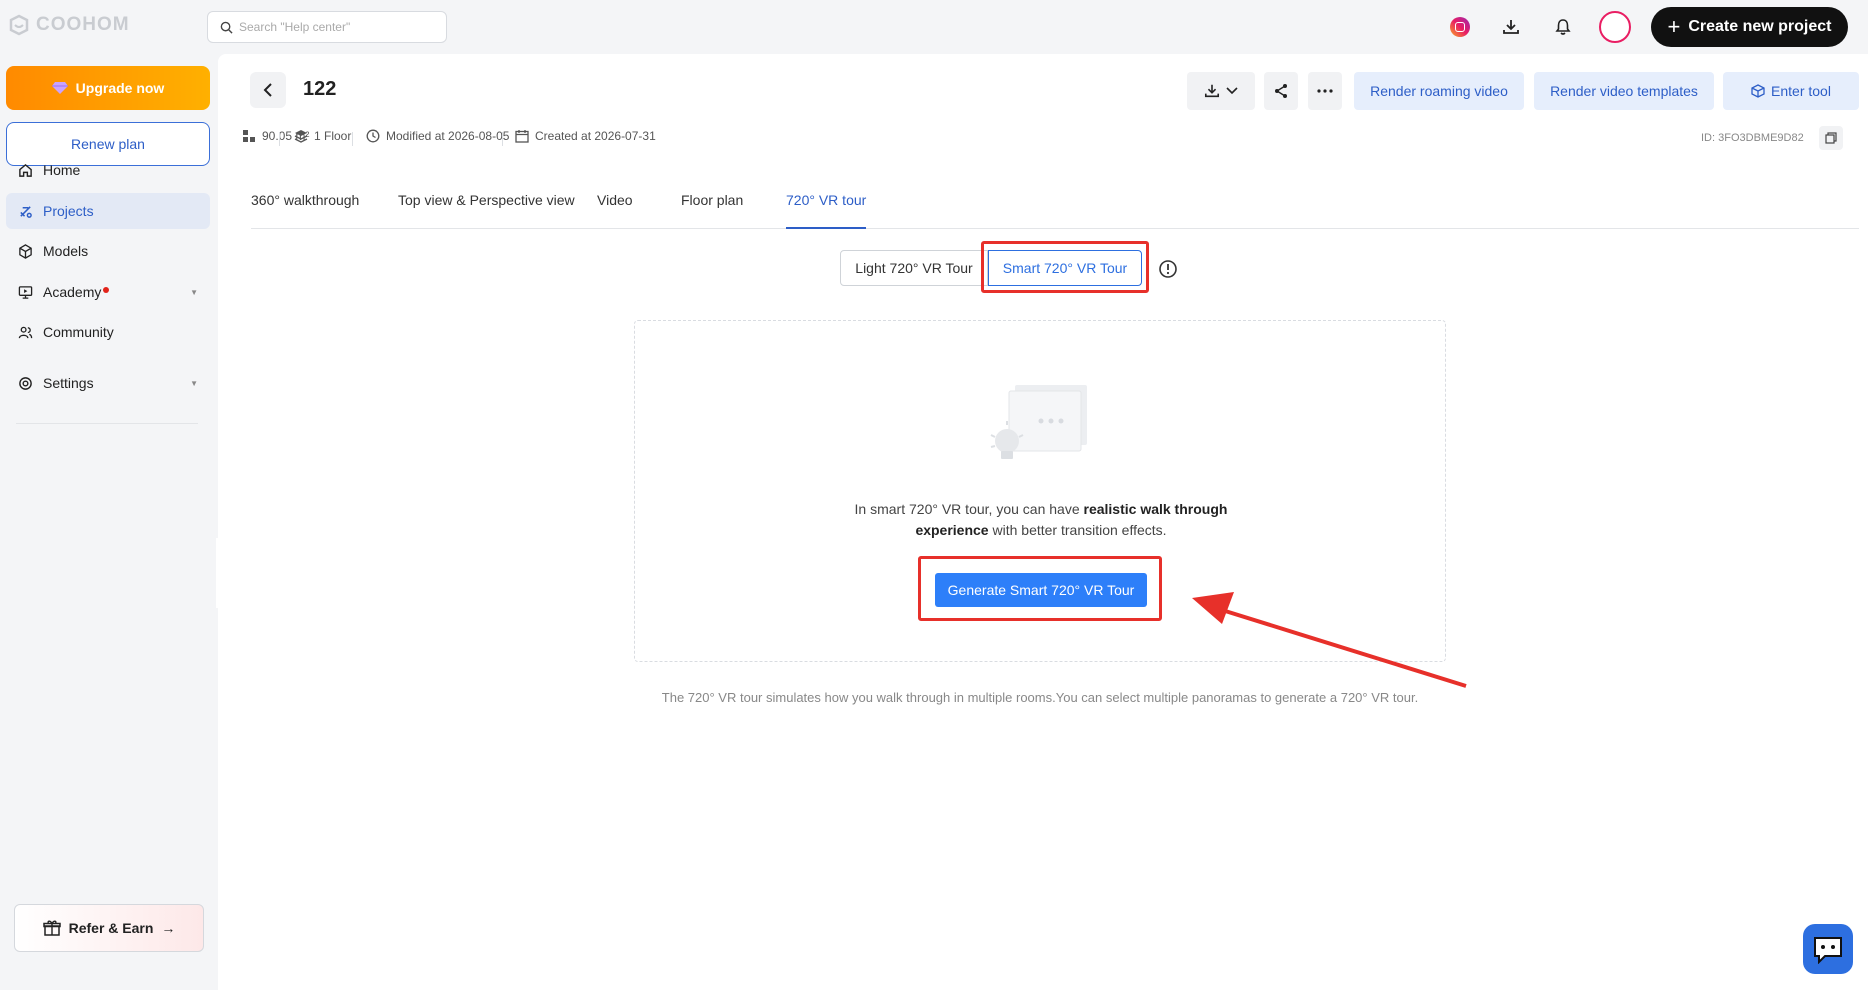 This screenshot has width=1868, height=990. I want to click on tab-720-vr-tour: 720° VR tour, so click(826, 210).